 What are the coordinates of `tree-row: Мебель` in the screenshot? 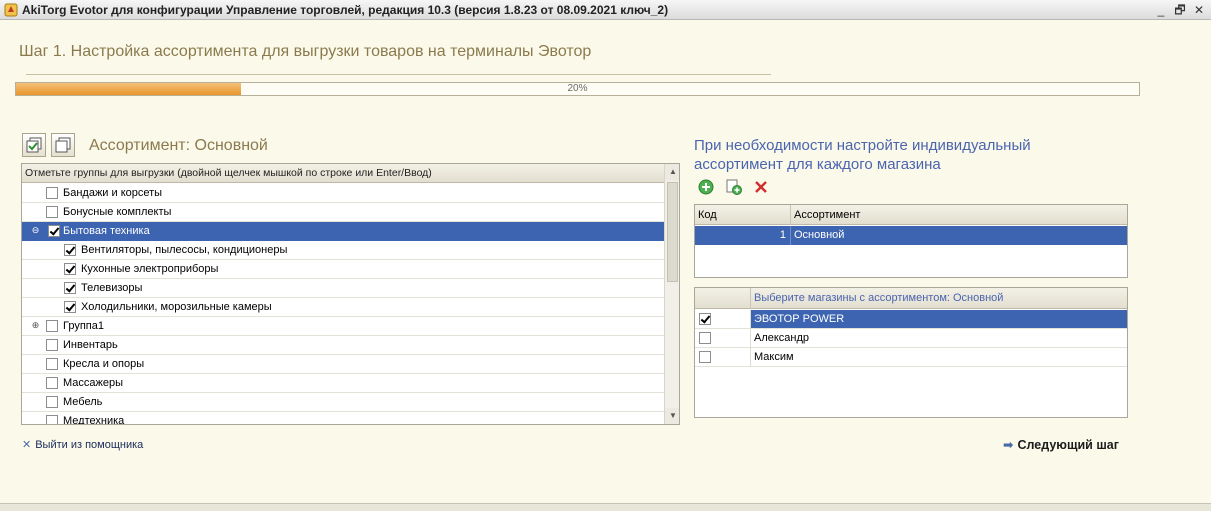 It's located at (343, 402).